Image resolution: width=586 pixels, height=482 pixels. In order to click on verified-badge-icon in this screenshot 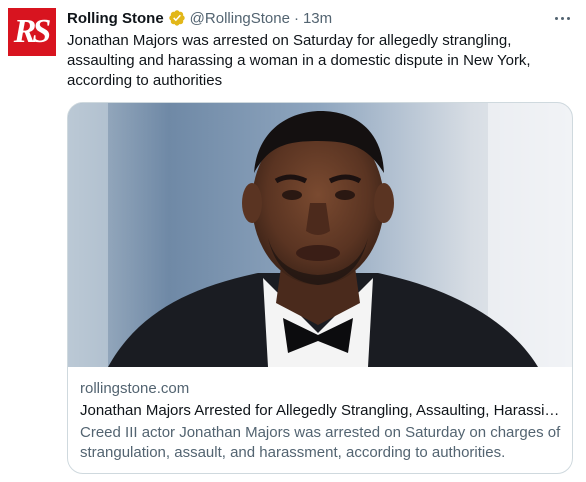, I will do `click(177, 18)`.